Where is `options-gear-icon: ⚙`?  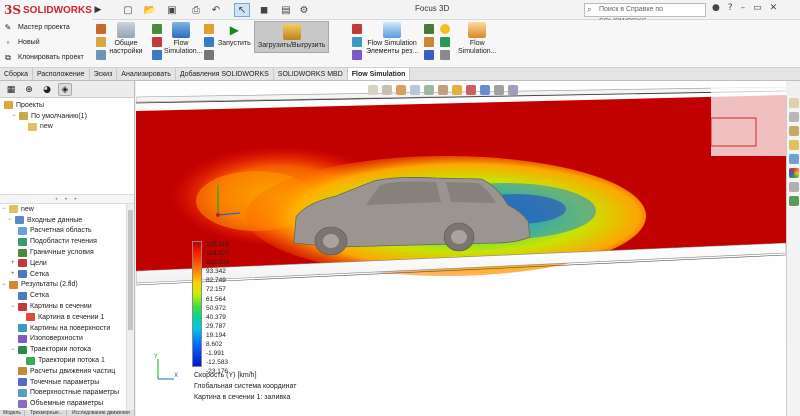
options-gear-icon: ⚙ is located at coordinates (304, 10).